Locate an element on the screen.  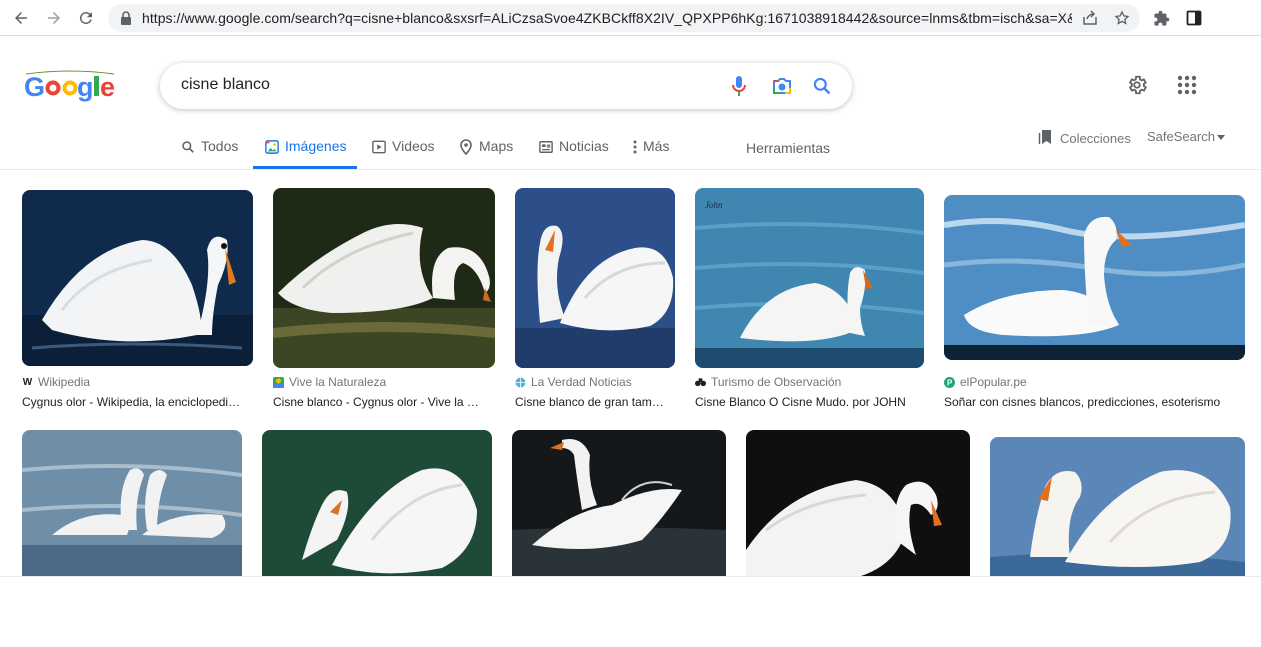
tab-mas: Más is located at coordinates (650, 153).